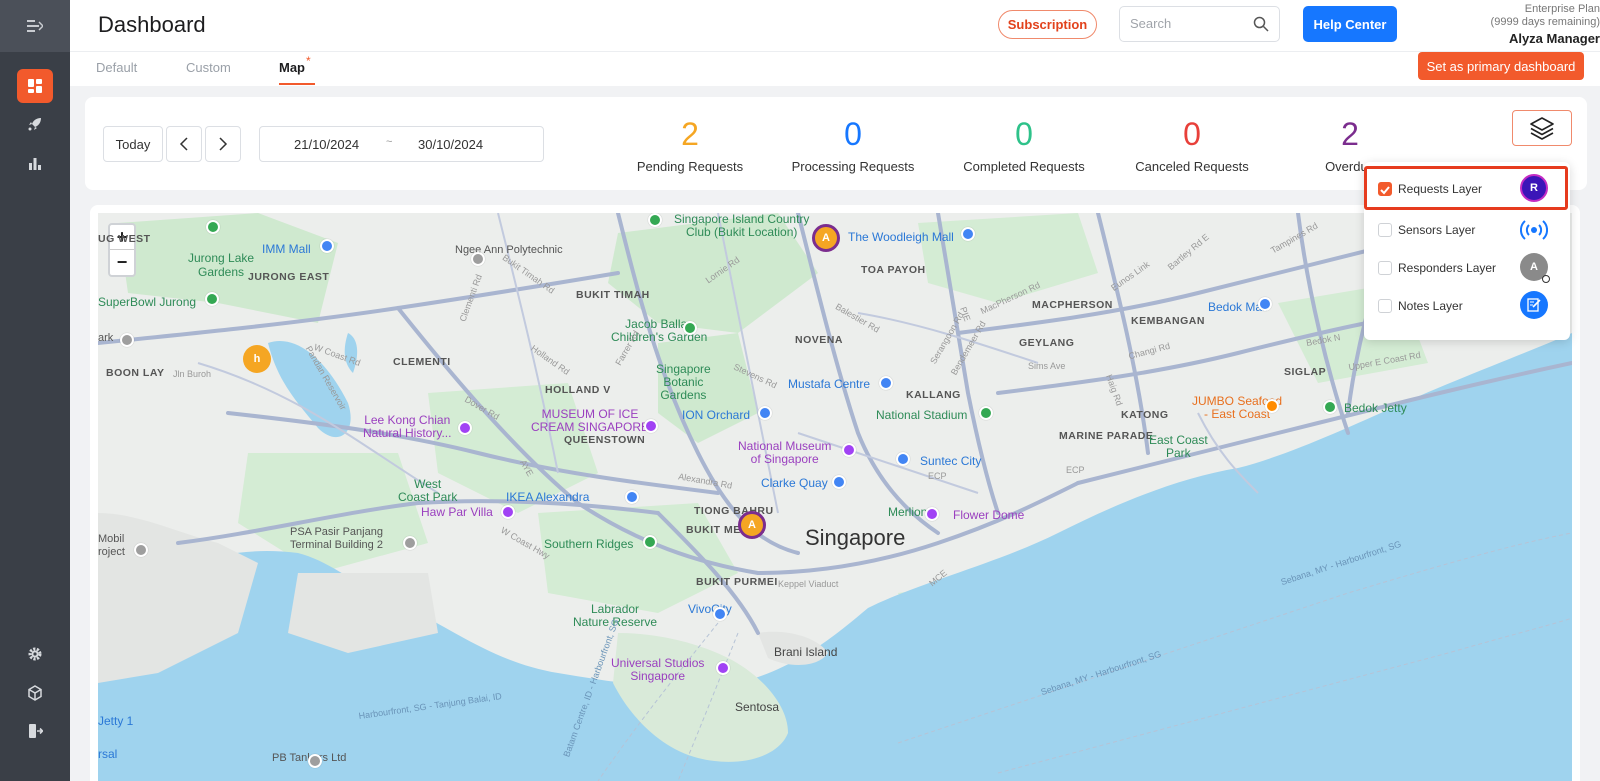 This screenshot has width=1600, height=781. I want to click on map-label: Jln Buroh, so click(192, 374).